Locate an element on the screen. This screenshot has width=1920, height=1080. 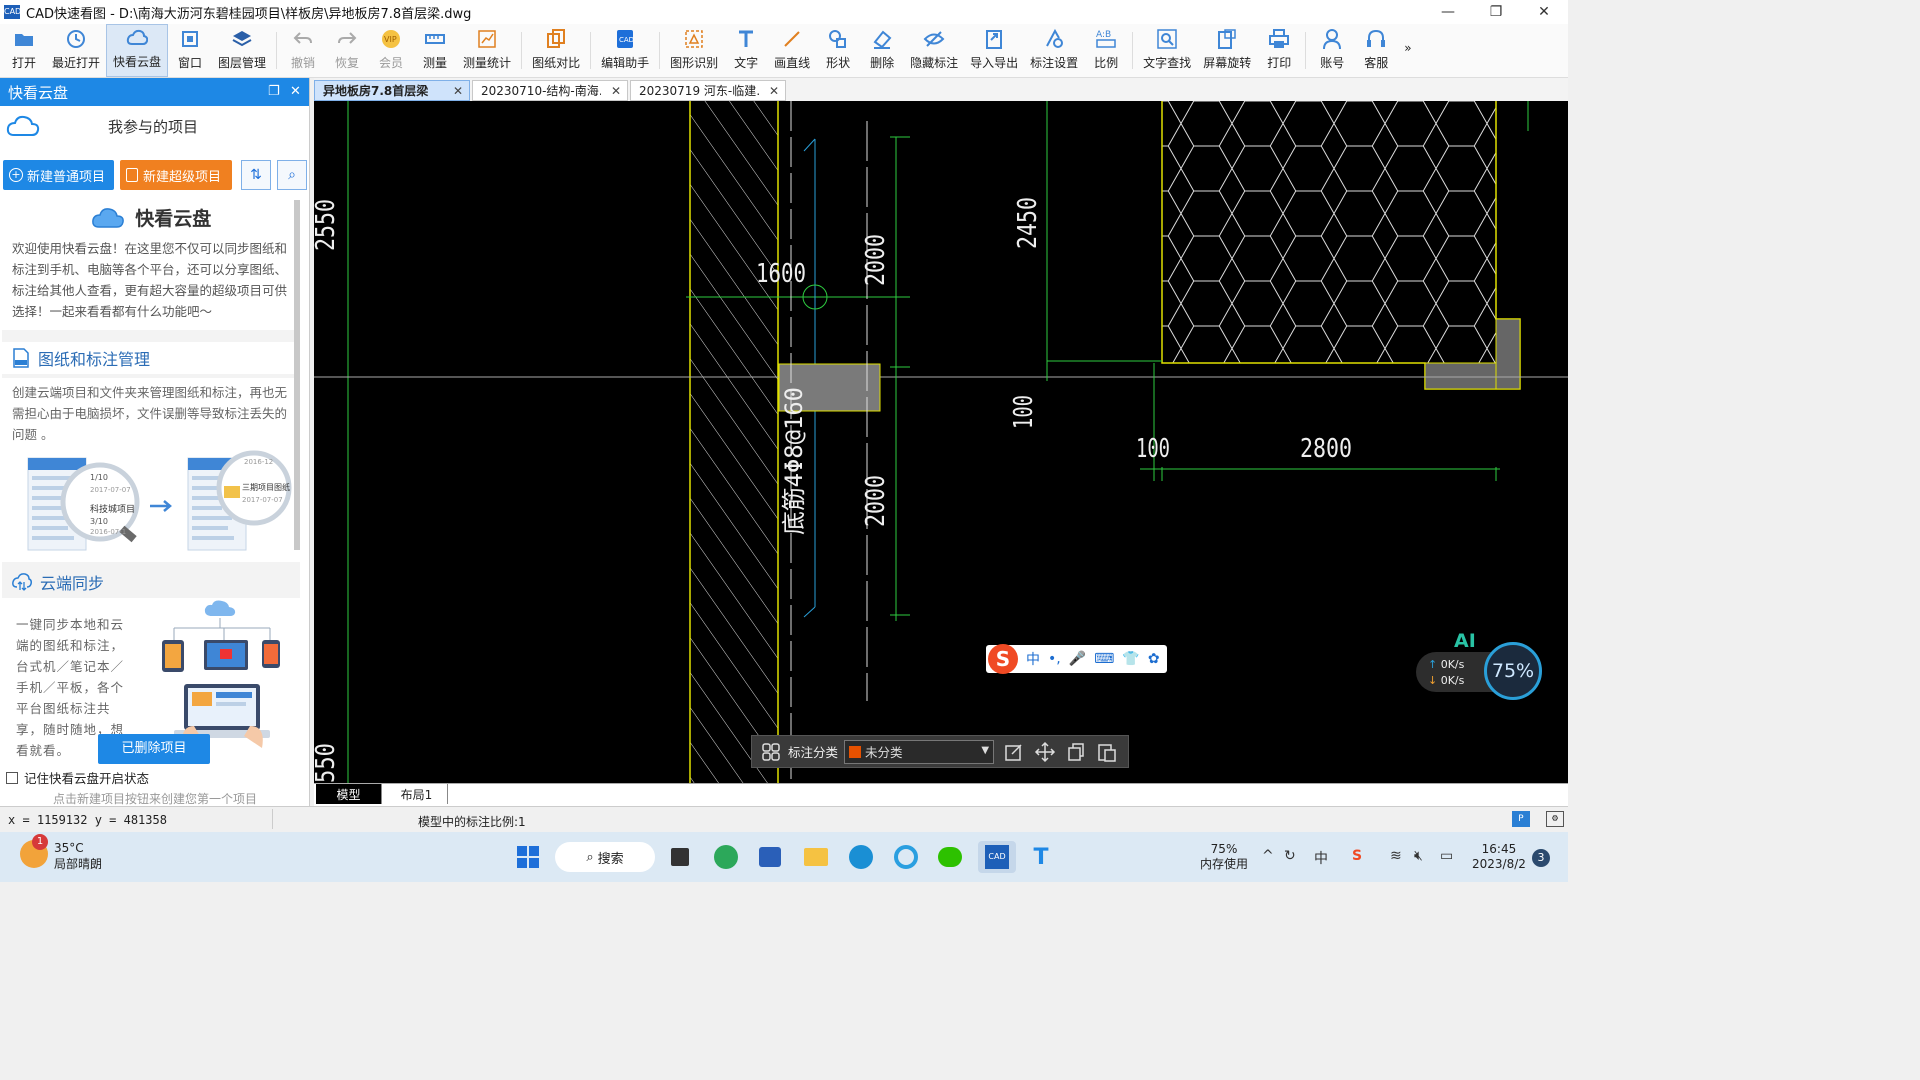
ime-item-0: 中 is located at coordinates (1033, 659).